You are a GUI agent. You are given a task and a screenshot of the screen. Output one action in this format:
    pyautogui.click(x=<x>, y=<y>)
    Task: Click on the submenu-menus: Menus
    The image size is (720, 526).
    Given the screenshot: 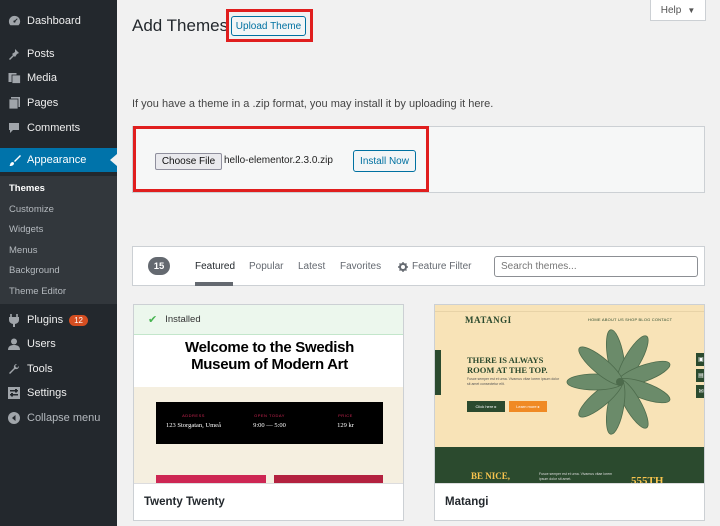 What is the action you would take?
    pyautogui.click(x=23, y=250)
    